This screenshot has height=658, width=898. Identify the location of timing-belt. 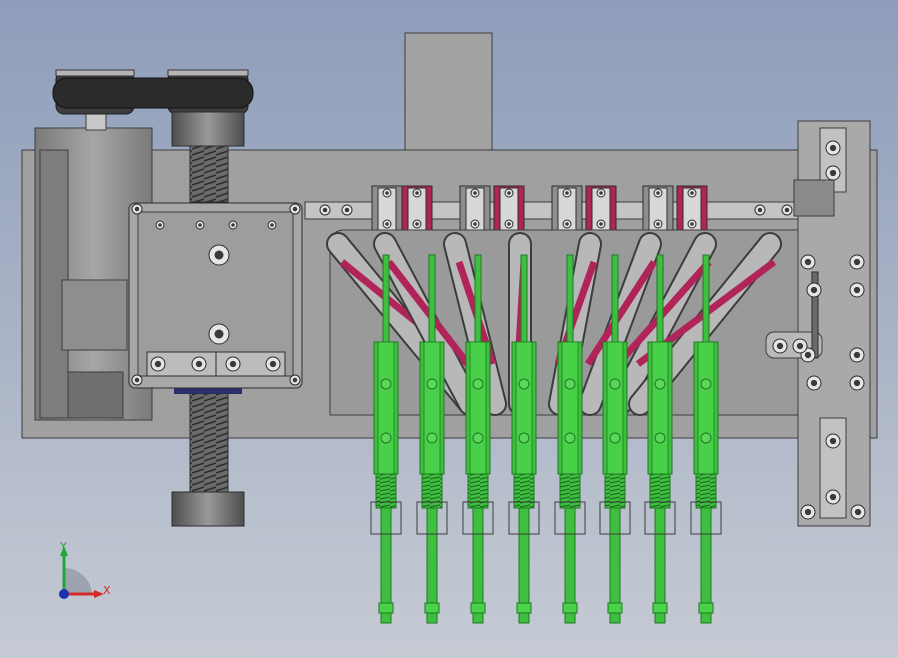
(153, 92).